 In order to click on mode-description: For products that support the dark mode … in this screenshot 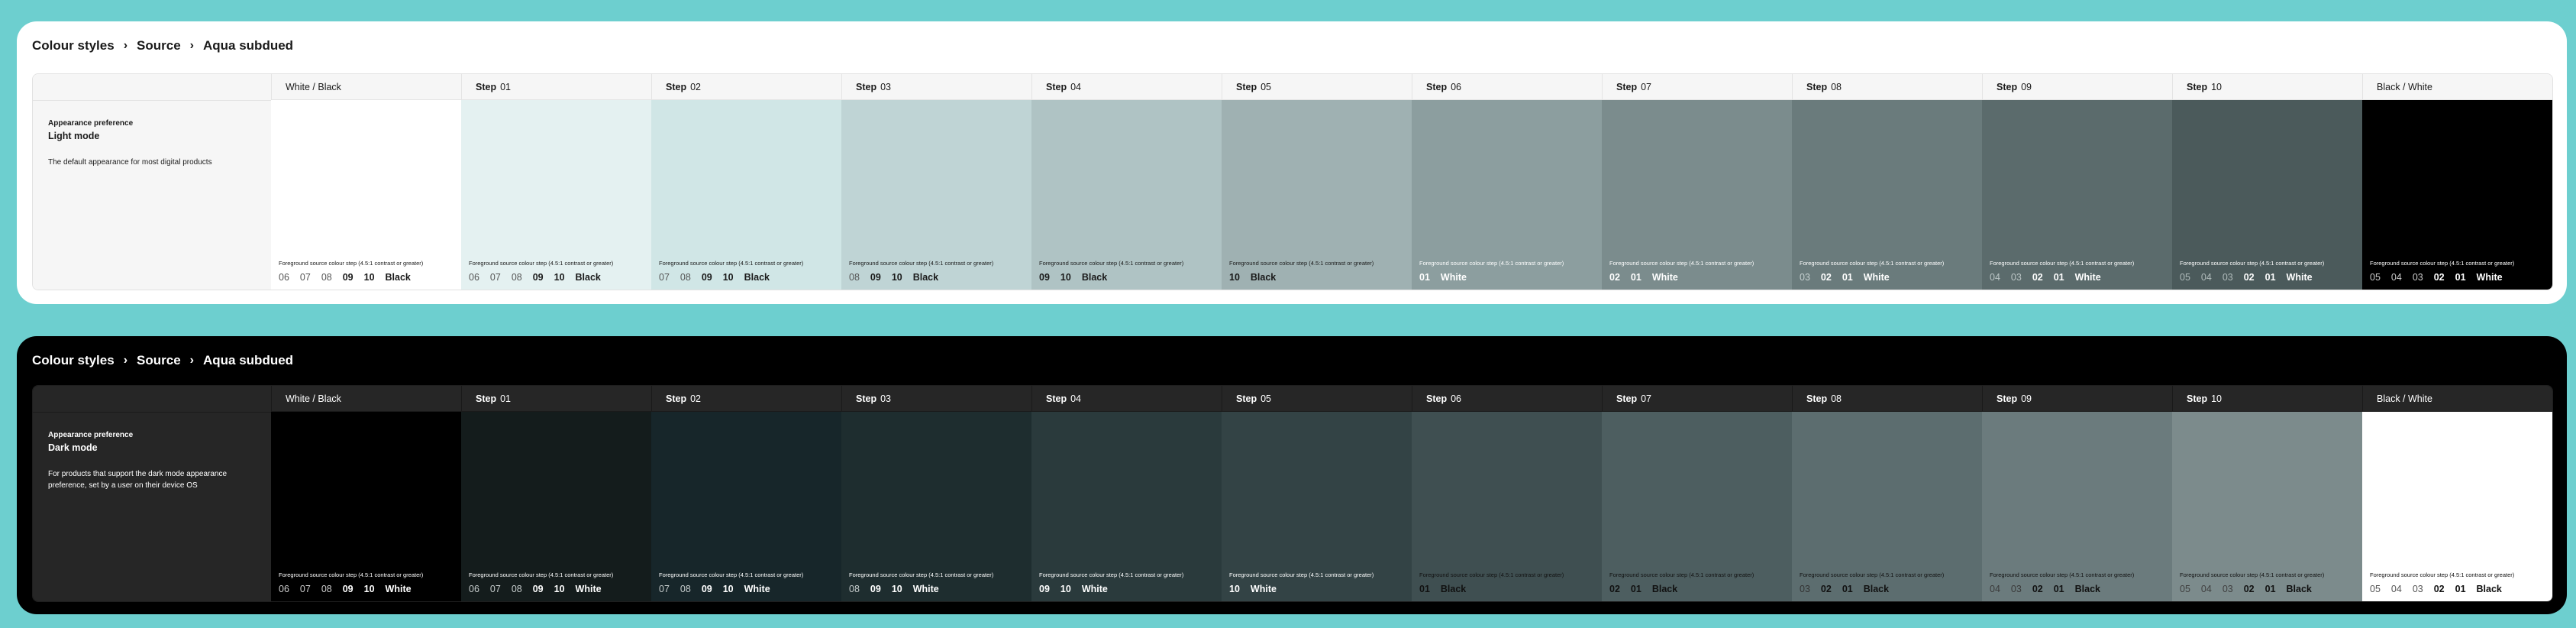, I will do `click(138, 480)`.